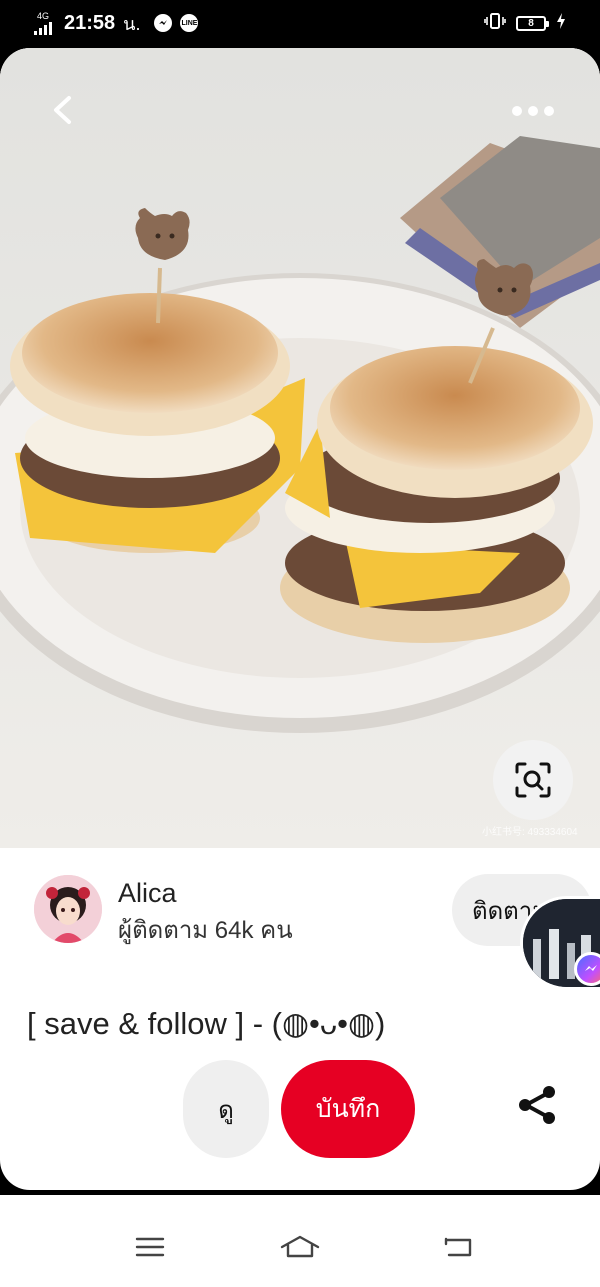 This screenshot has height=1287, width=600. What do you see at coordinates (206, 1023) in the screenshot?
I see `pin-title: [ save & follow ] - (◍•ᴗ•◍)` at bounding box center [206, 1023].